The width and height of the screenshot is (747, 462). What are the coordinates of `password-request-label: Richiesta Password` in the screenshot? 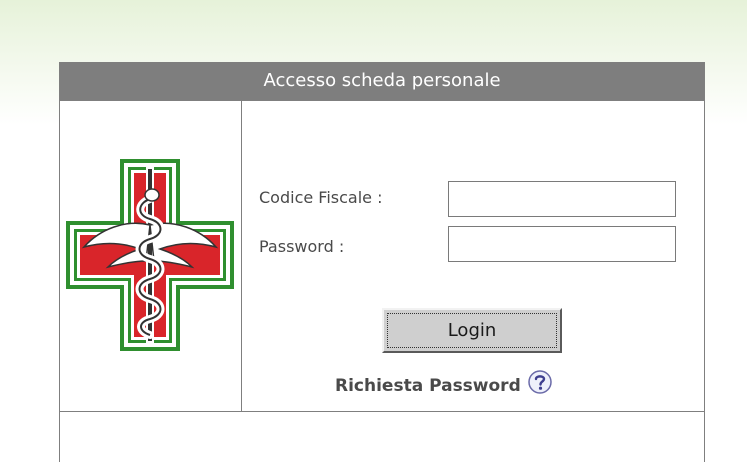 It's located at (428, 386).